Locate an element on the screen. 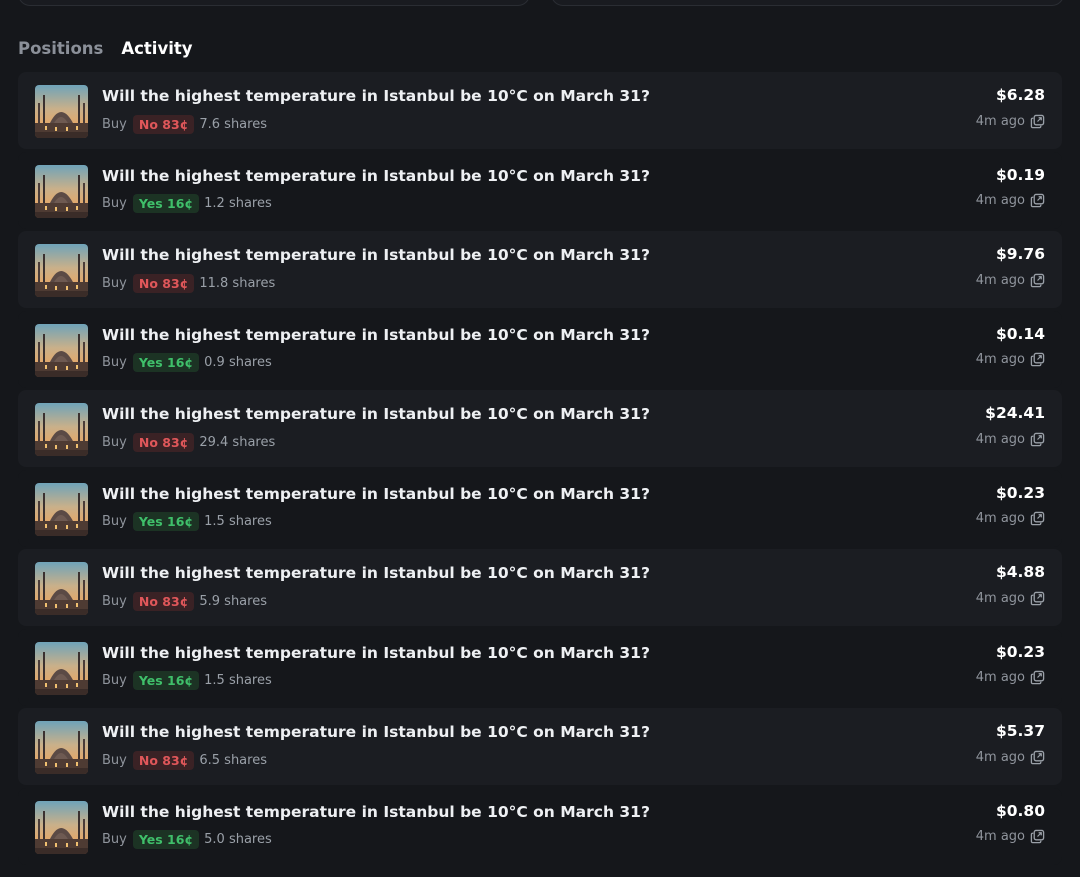 The image size is (1080, 877). trade-meta: Buy No 83¢ 6.5 shares is located at coordinates (184, 760).